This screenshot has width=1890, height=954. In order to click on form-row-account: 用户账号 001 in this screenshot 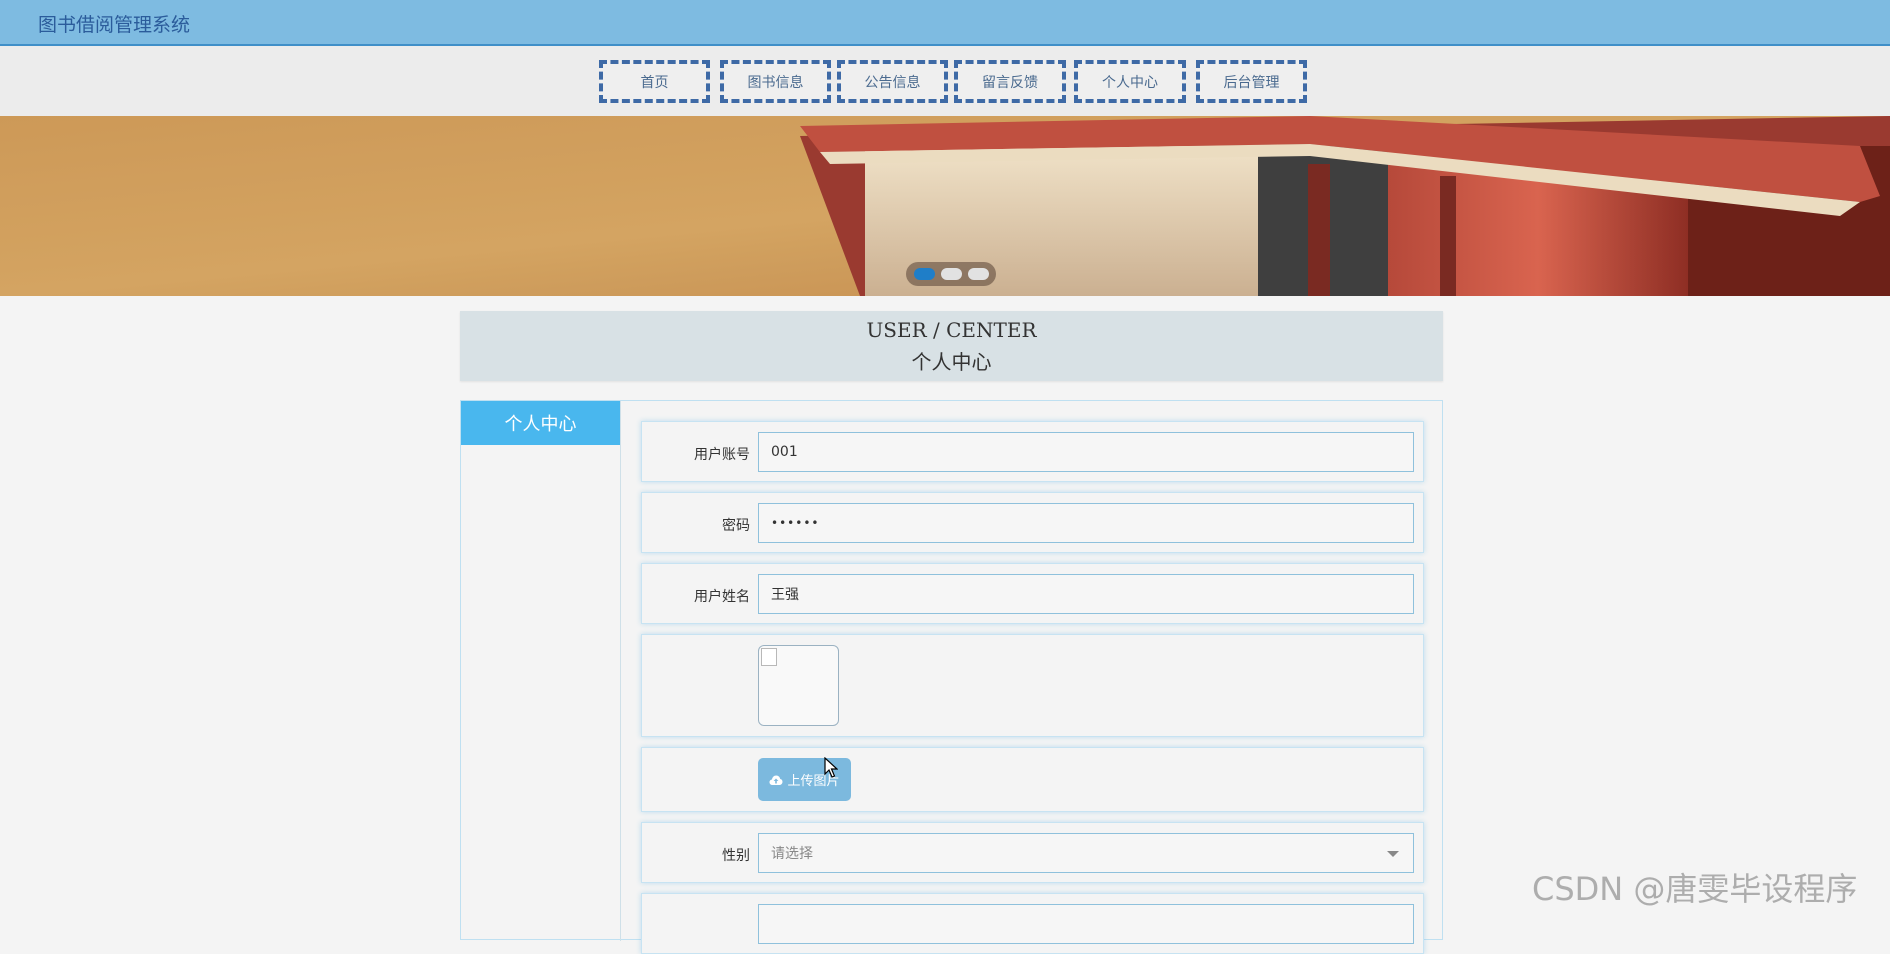, I will do `click(1032, 451)`.